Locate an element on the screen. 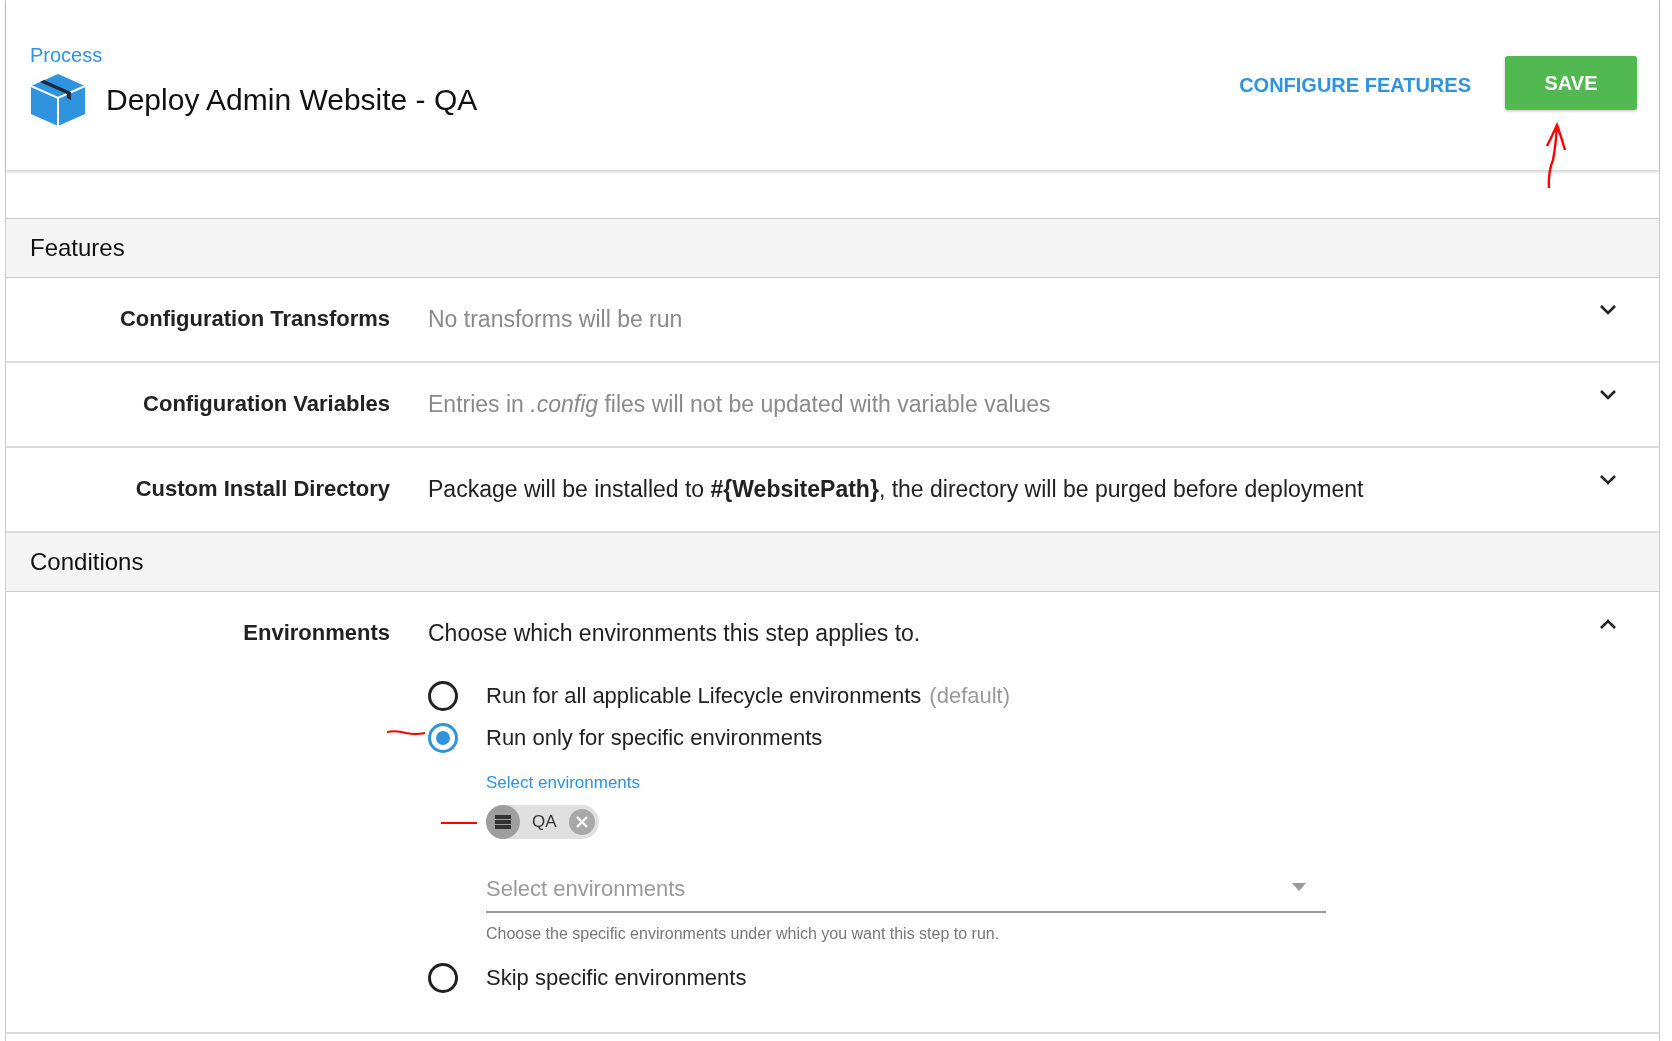 The height and width of the screenshot is (1041, 1672). package-box-icon is located at coordinates (58, 99).